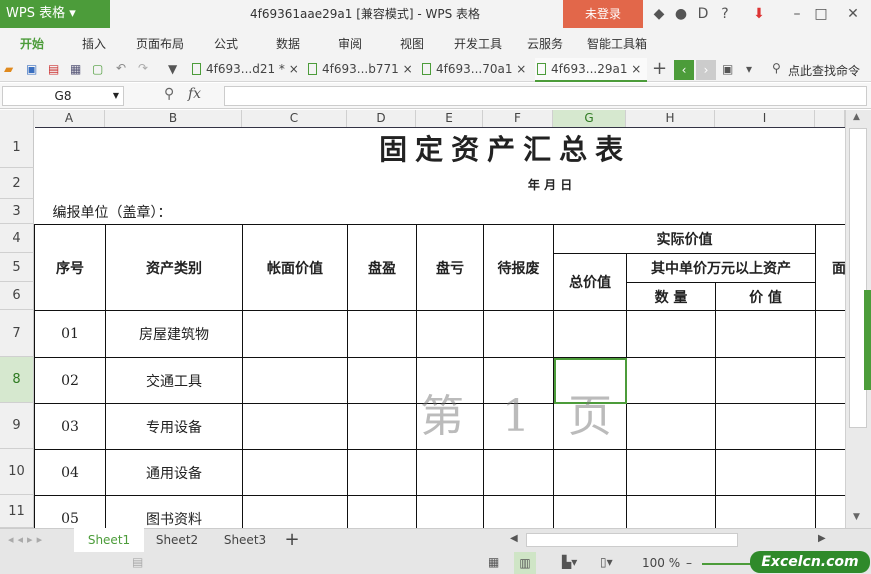 The image size is (871, 574). What do you see at coordinates (70, 426) in the screenshot?
I see `cell-seq: 03` at bounding box center [70, 426].